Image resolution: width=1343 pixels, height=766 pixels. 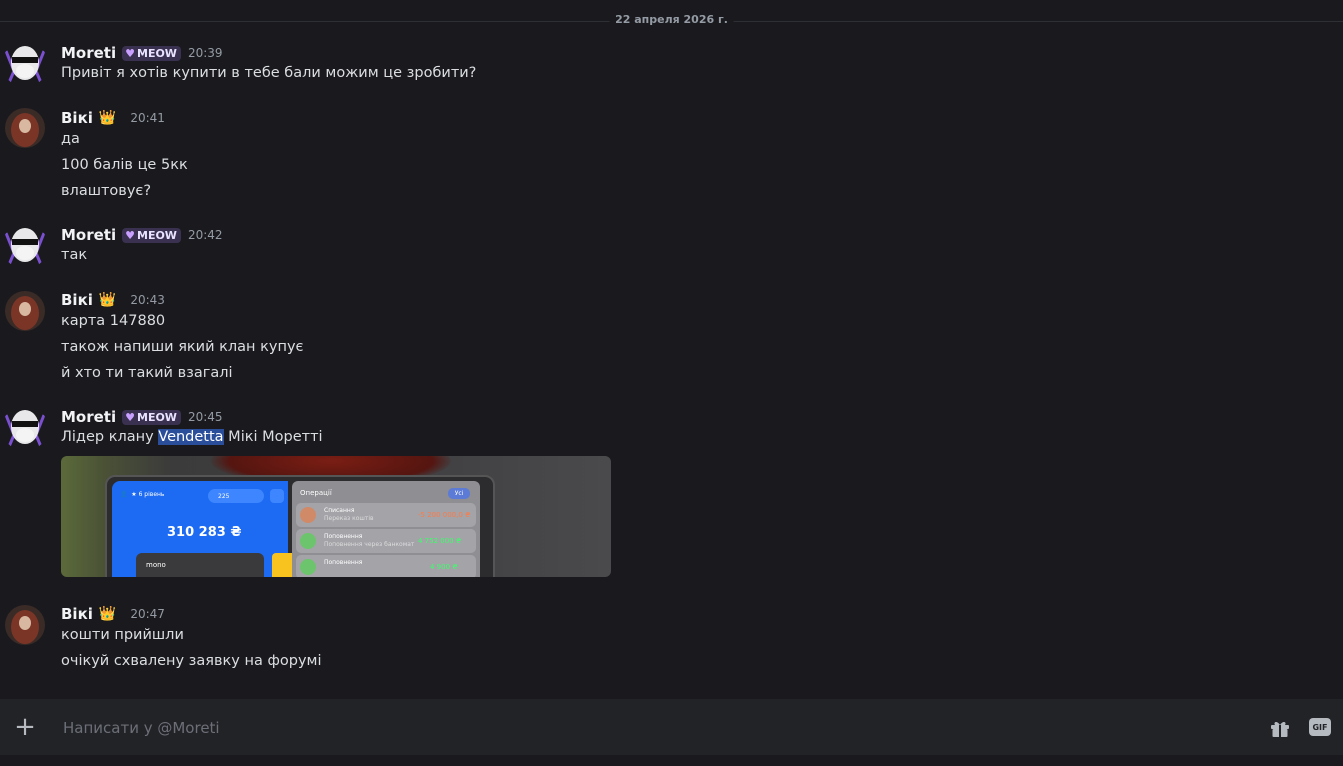 I want to click on mono-card: mono, so click(x=200, y=565).